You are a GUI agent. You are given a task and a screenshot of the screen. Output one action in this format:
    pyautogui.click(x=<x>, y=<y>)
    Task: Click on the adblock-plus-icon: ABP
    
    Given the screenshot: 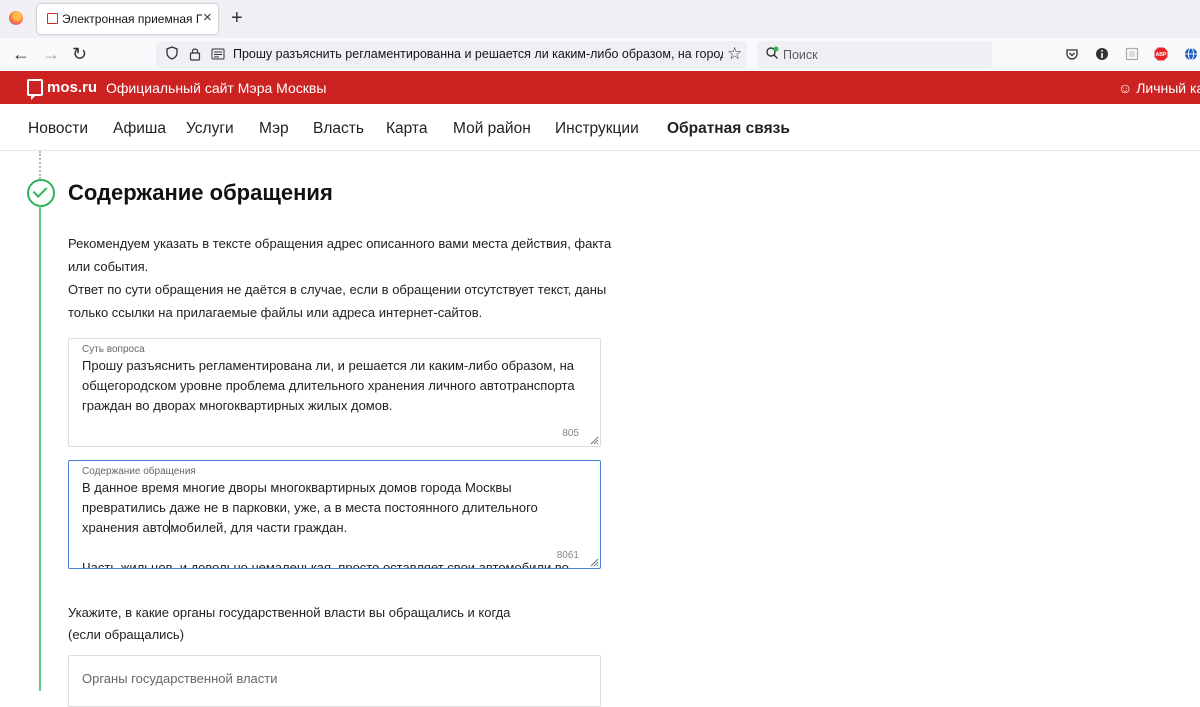 What is the action you would take?
    pyautogui.click(x=1161, y=54)
    